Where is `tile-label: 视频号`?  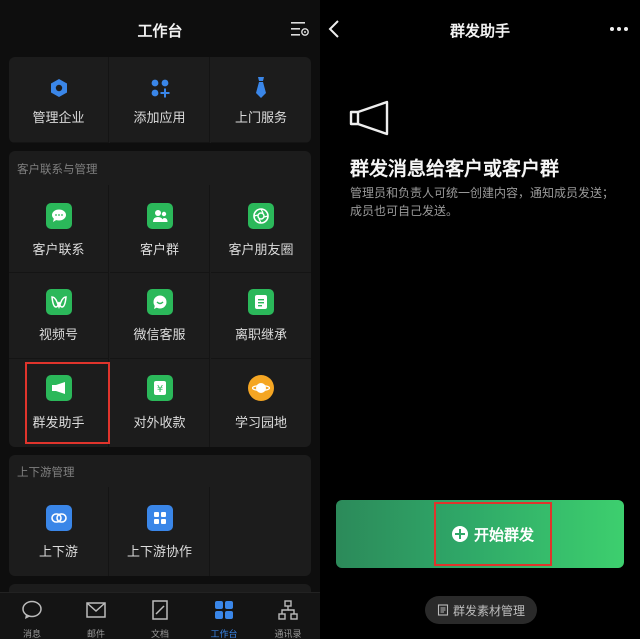 tile-label: 视频号 is located at coordinates (58, 335).